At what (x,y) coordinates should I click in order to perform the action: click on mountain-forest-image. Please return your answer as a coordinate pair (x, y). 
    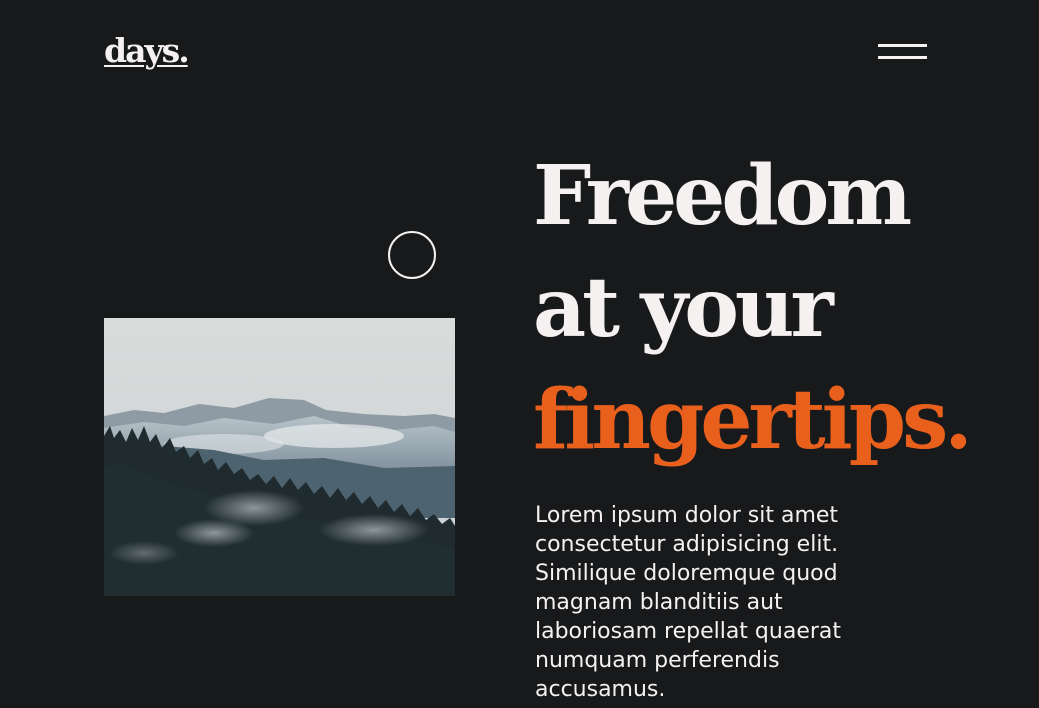
    Looking at the image, I should click on (279, 457).